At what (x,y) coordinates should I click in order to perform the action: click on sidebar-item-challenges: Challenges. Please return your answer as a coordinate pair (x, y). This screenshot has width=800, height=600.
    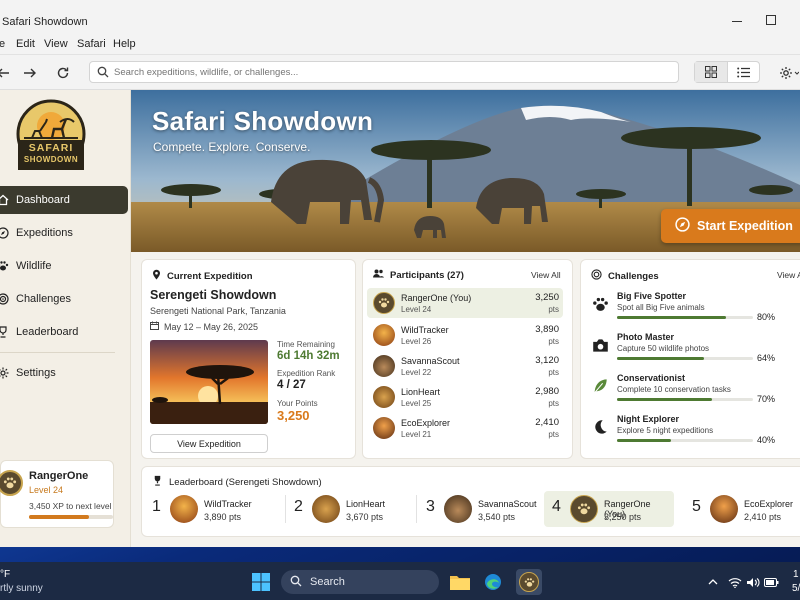
    Looking at the image, I should click on (64, 299).